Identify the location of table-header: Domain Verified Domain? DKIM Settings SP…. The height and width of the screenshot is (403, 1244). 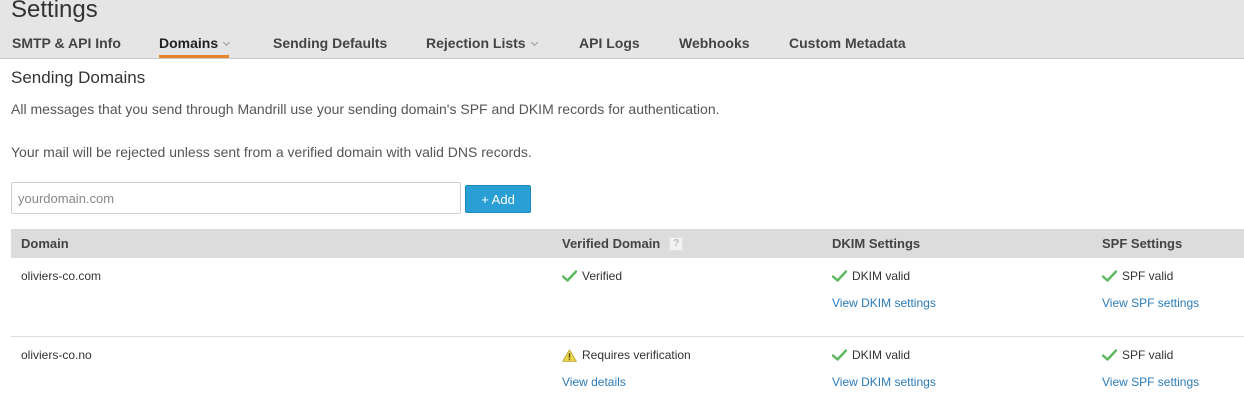
(627, 243).